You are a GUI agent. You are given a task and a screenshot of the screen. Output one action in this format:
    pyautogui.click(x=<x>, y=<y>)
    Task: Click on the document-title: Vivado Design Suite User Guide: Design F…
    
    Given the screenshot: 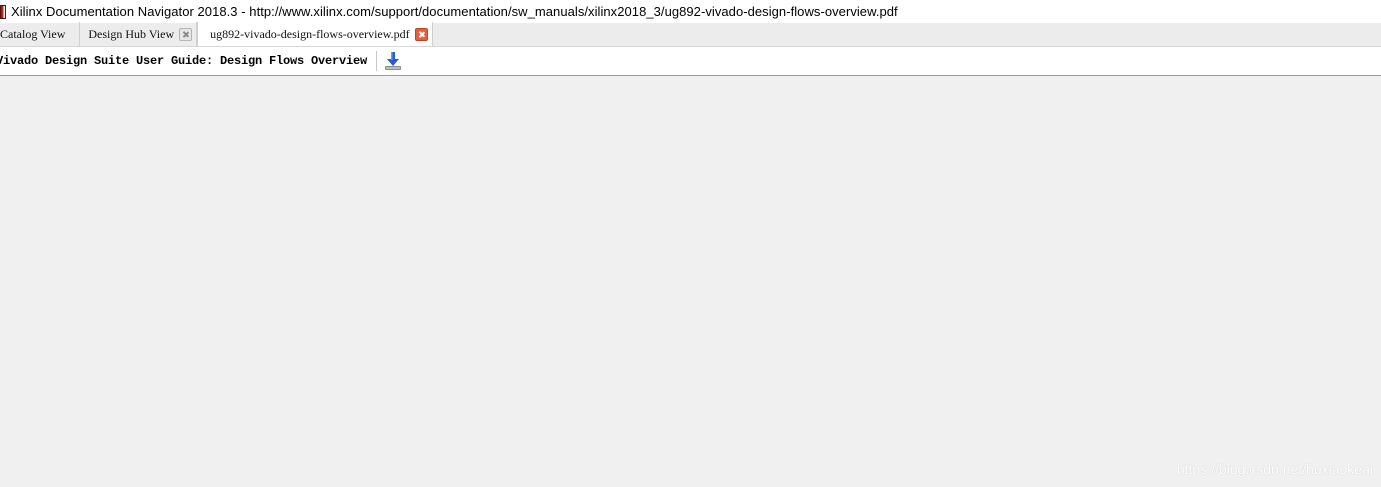 What is the action you would take?
    pyautogui.click(x=184, y=61)
    